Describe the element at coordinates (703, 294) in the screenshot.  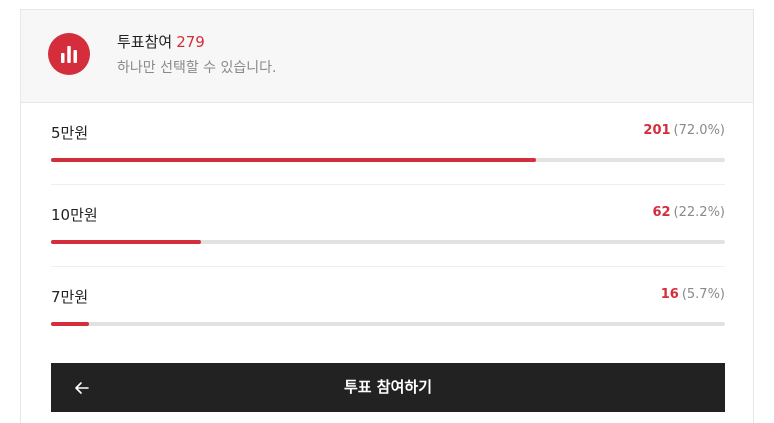
I see `option-percent: (5.7%)` at that location.